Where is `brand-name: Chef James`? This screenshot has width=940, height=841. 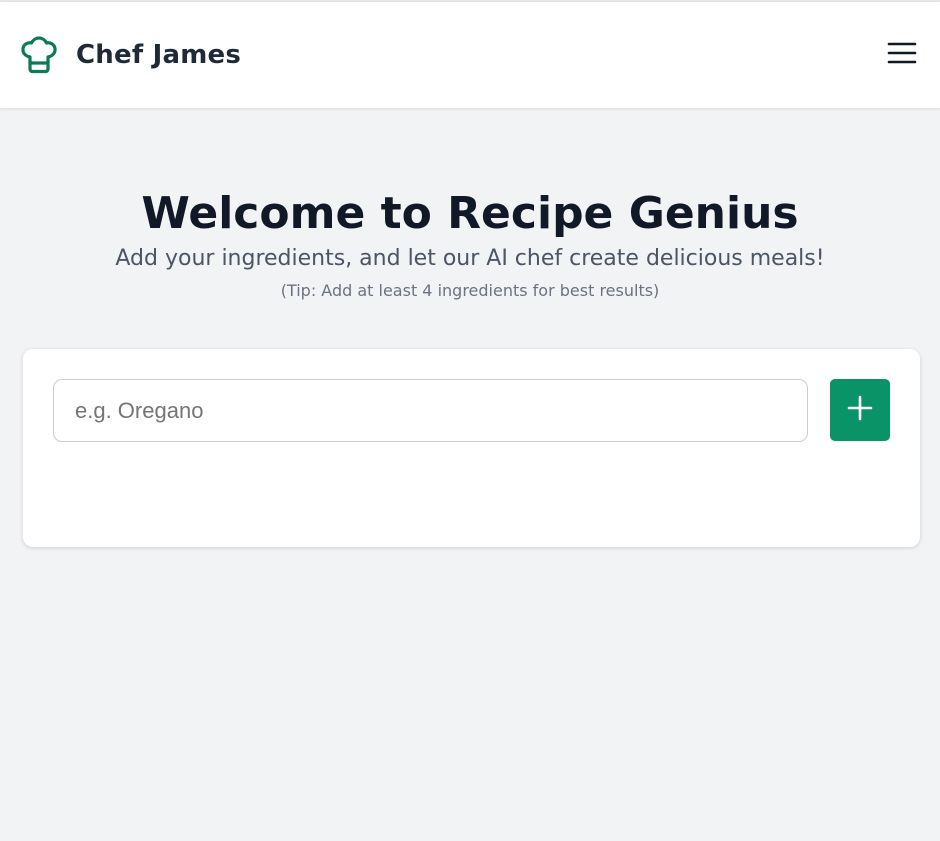
brand-name: Chef James is located at coordinates (159, 55).